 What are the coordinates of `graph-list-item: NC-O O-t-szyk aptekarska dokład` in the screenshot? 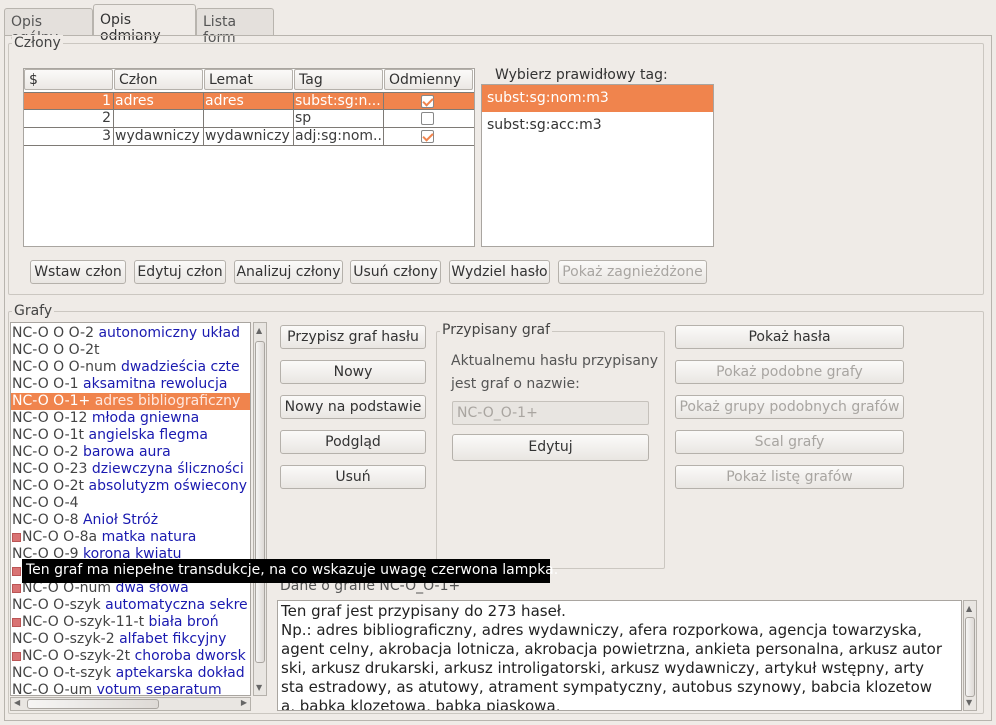 It's located at (130, 673).